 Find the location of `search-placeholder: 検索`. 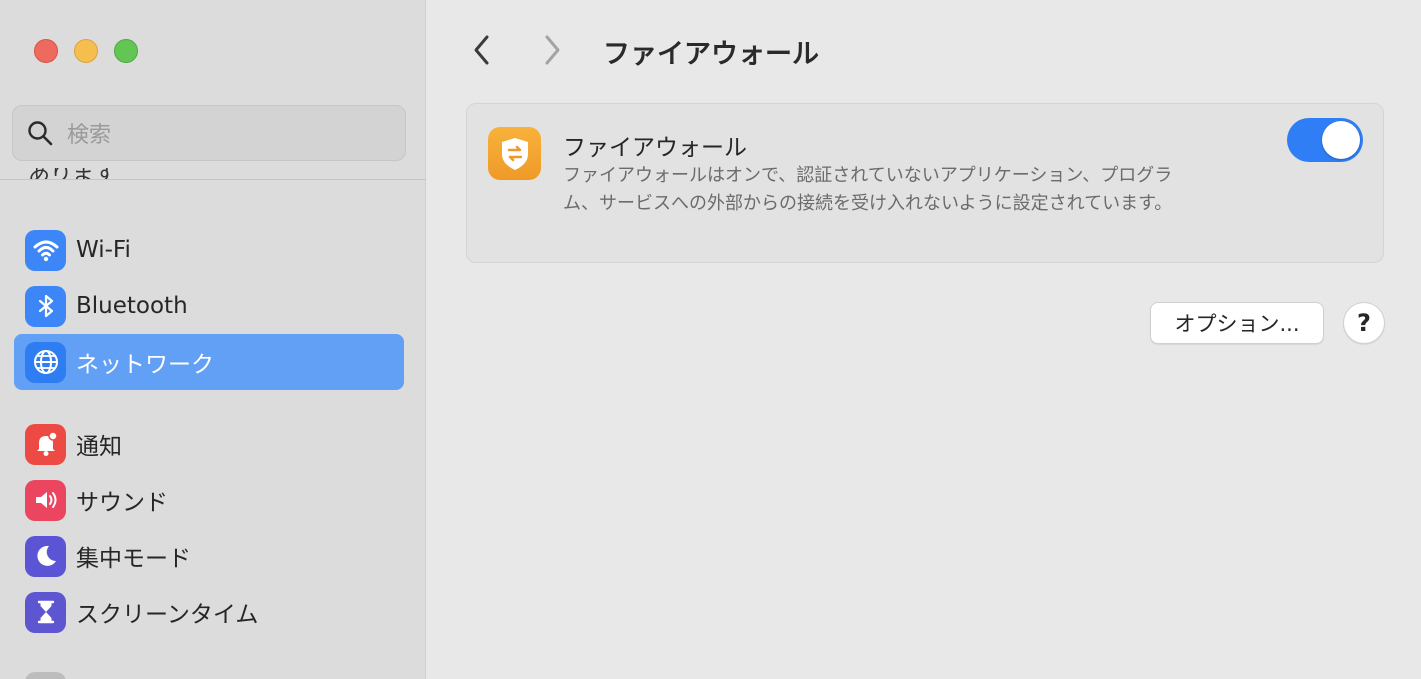

search-placeholder: 検索 is located at coordinates (89, 135).